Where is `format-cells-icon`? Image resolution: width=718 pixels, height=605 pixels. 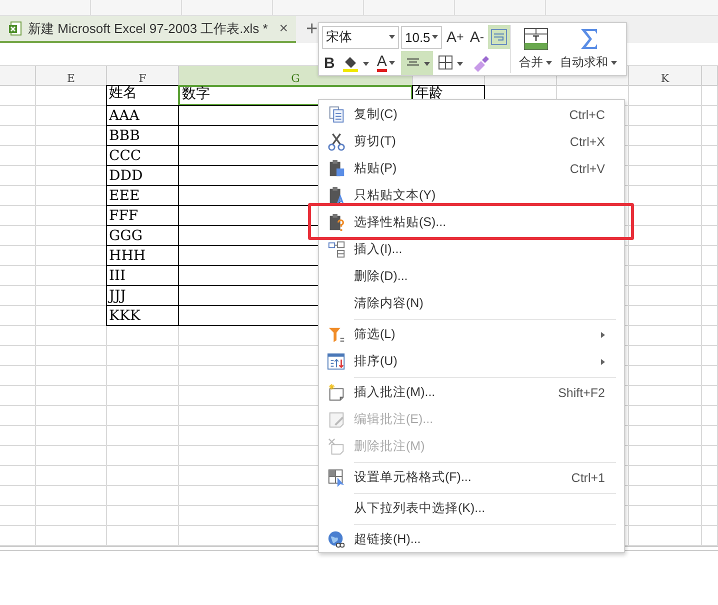
format-cells-icon is located at coordinates (336, 477).